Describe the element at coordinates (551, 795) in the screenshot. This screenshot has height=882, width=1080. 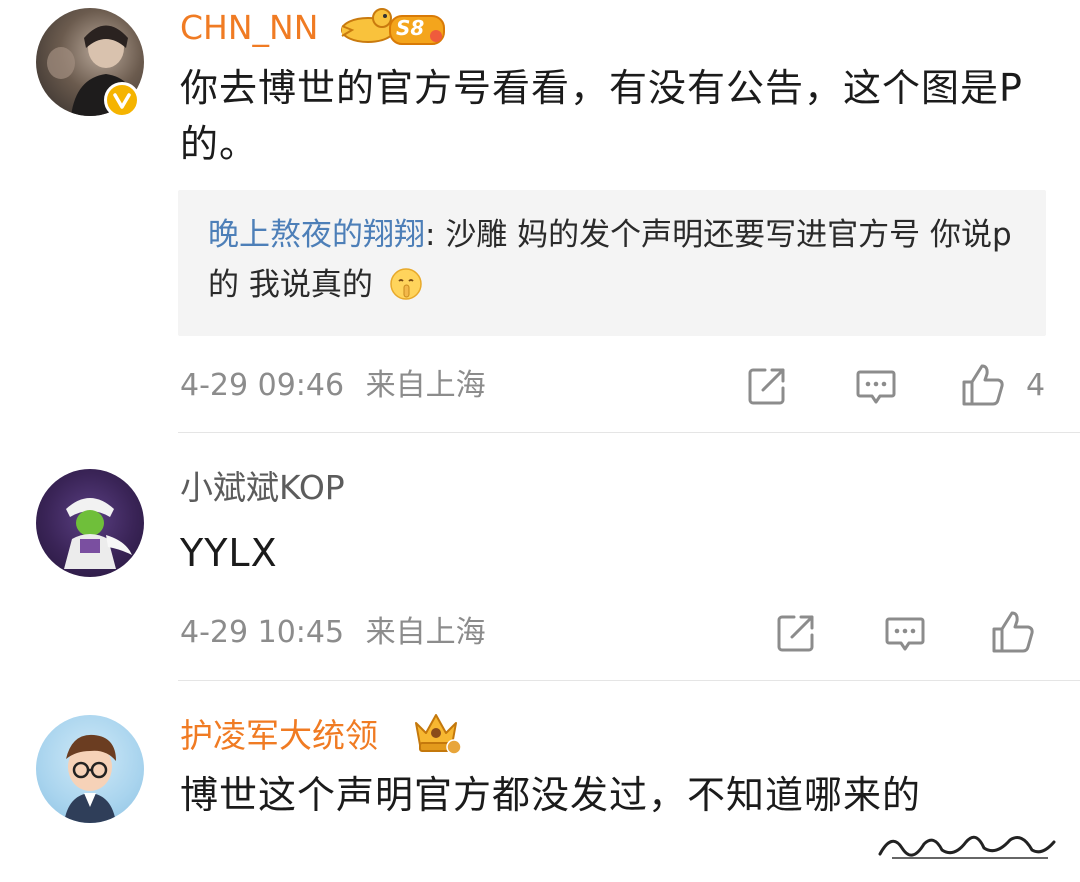
I see `comment-text: 博世这个声明官方都没发过，不知道哪来的` at that location.